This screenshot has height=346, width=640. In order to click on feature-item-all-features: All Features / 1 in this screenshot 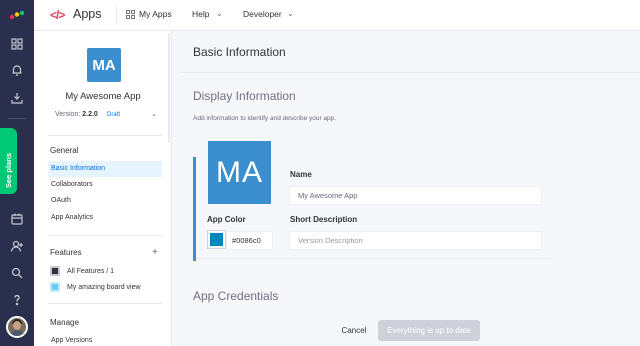, I will do `click(82, 271)`.